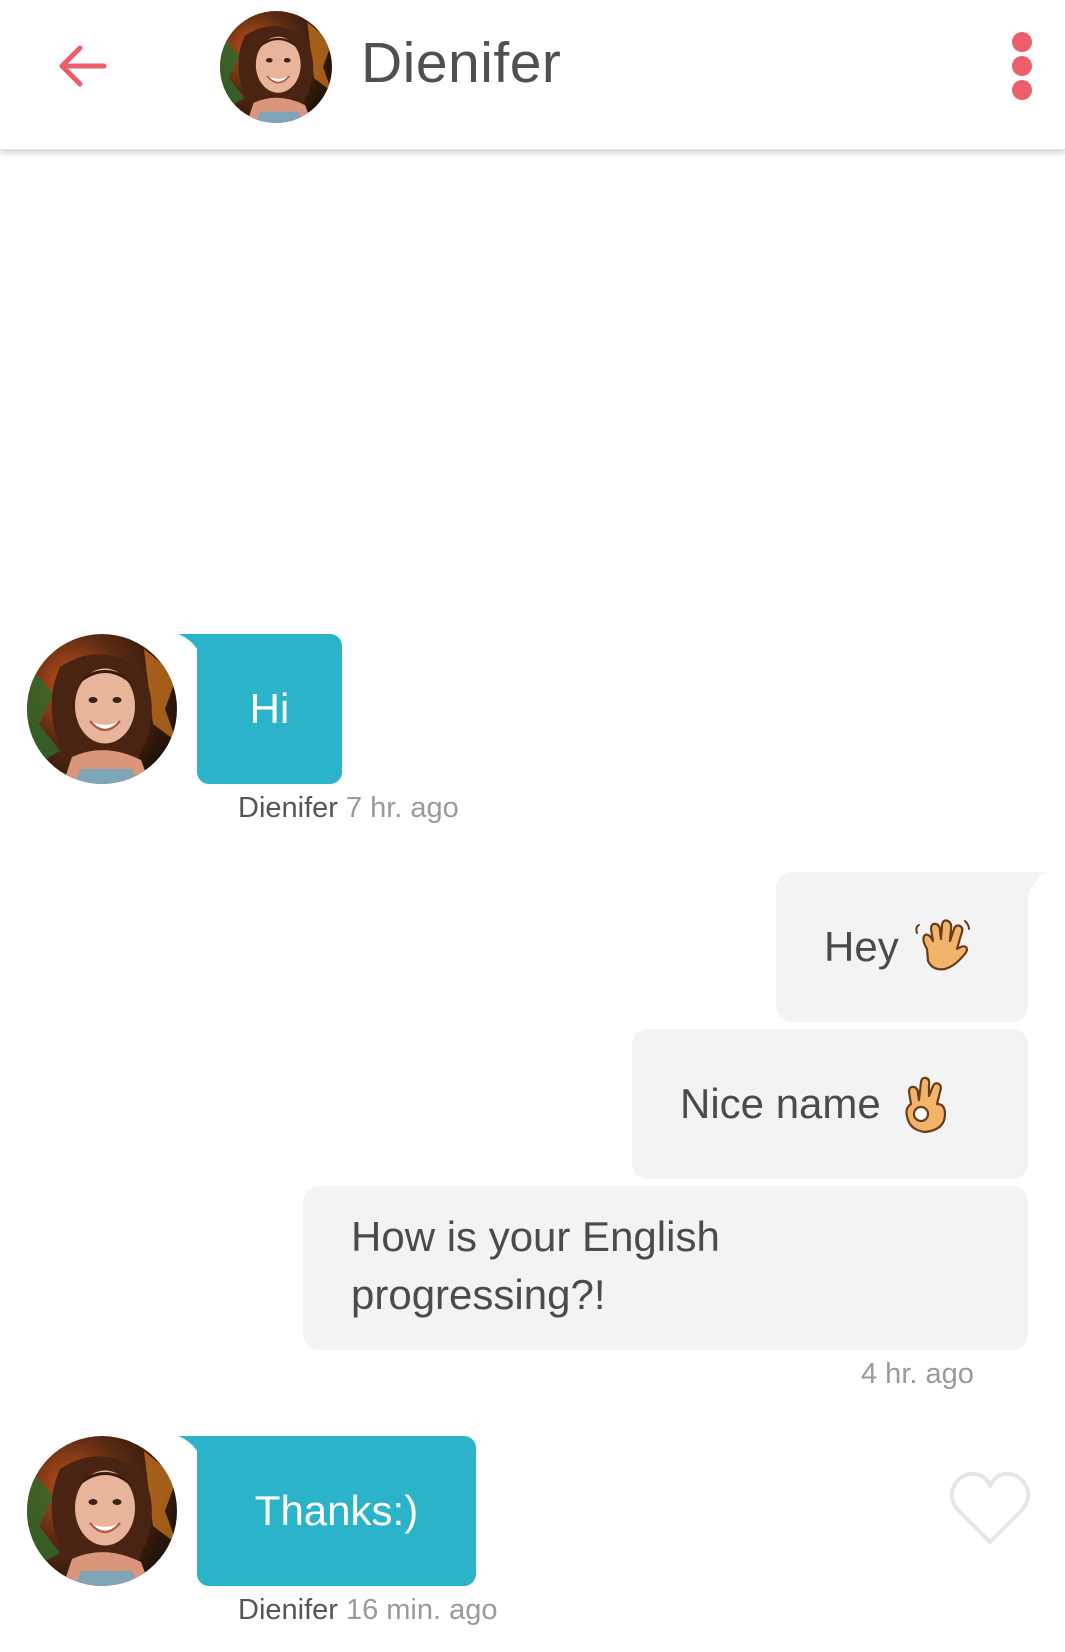 This screenshot has width=1065, height=1652. What do you see at coordinates (402, 808) in the screenshot?
I see `message-time: 7 hr. ago` at bounding box center [402, 808].